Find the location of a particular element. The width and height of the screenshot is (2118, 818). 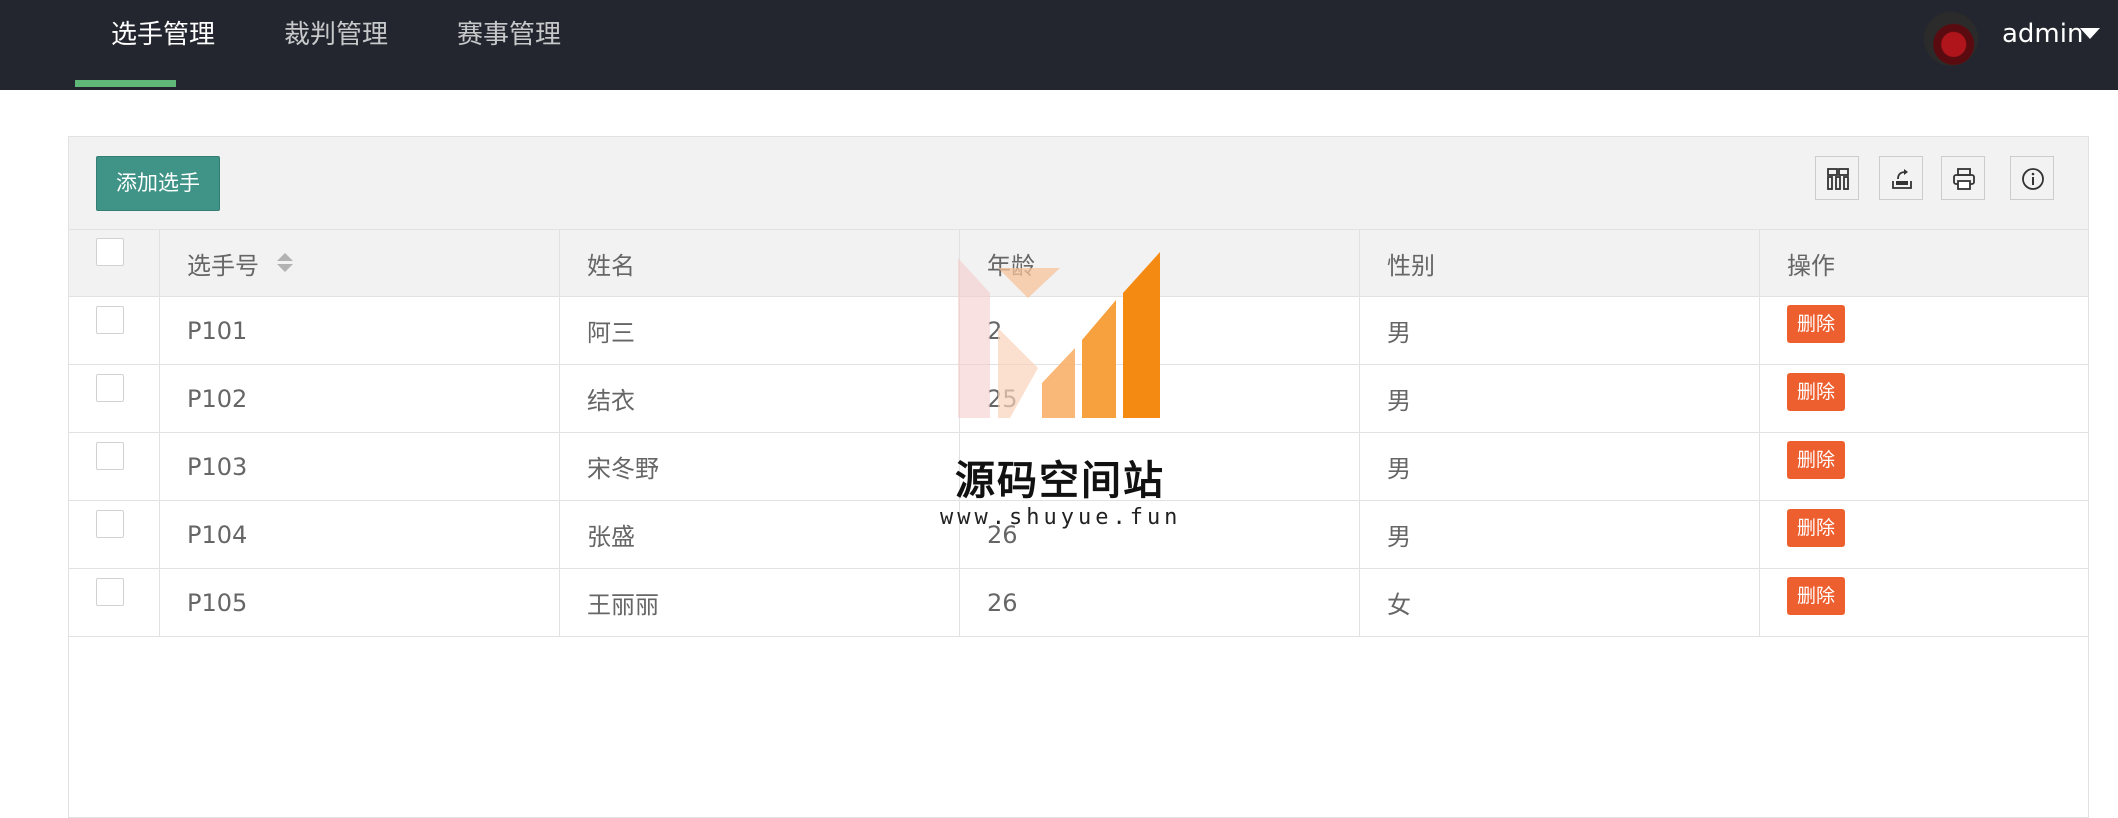

cell-name: 张盛 is located at coordinates (759, 534).